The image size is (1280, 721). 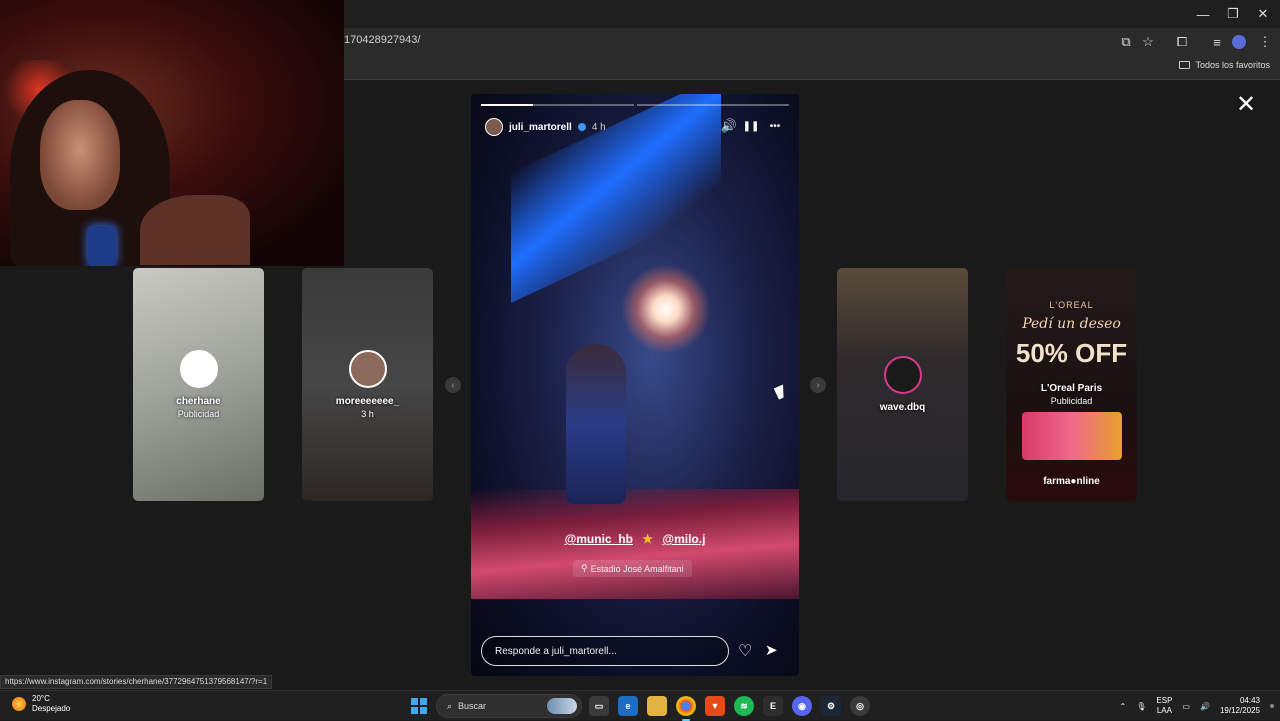 What do you see at coordinates (635, 105) in the screenshot?
I see `story-progress` at bounding box center [635, 105].